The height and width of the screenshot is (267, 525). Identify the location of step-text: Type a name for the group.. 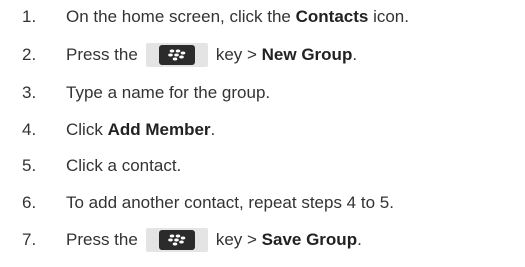
(168, 93).